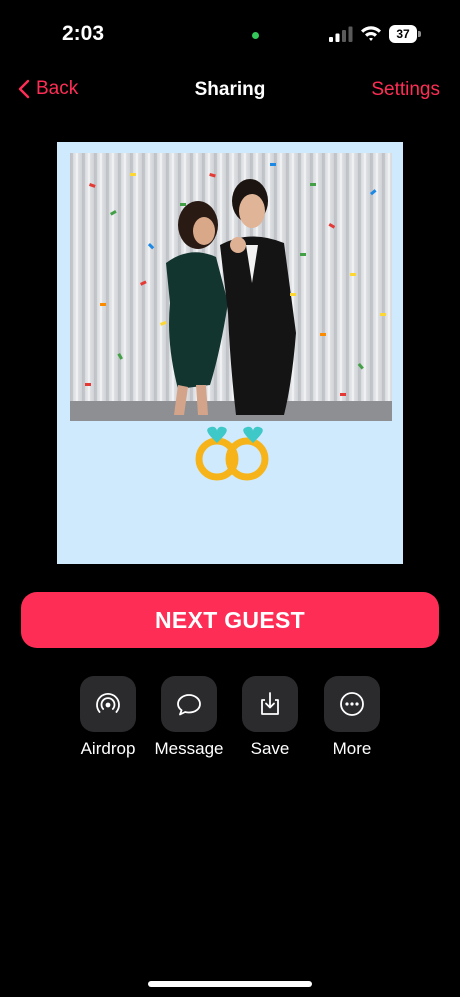 This screenshot has height=997, width=460. Describe the element at coordinates (371, 33) in the screenshot. I see `wifi-icon` at that location.